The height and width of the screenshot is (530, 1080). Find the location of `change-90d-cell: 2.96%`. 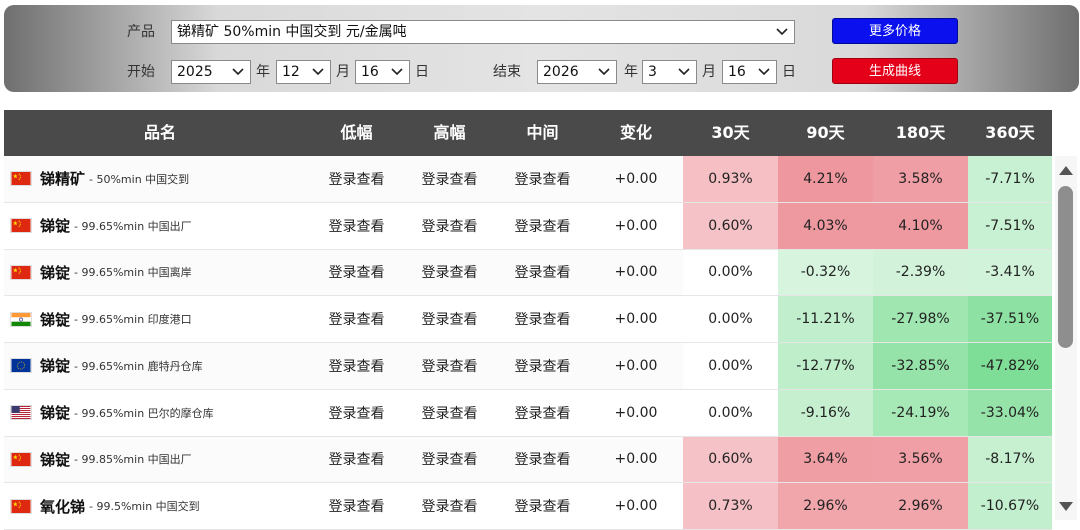

change-90d-cell: 2.96% is located at coordinates (825, 506).